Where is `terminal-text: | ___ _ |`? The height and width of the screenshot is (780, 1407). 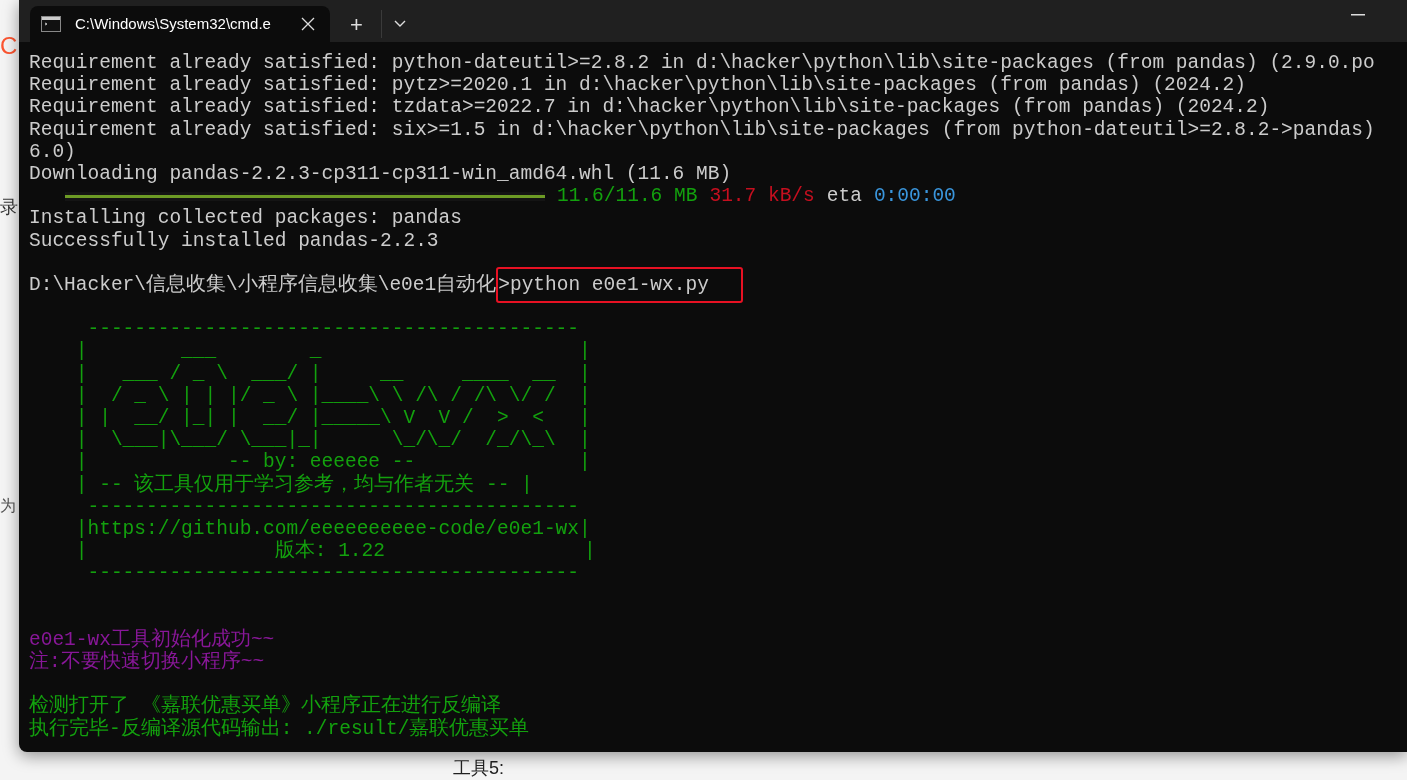
terminal-text: | ___ _ | is located at coordinates (332, 351).